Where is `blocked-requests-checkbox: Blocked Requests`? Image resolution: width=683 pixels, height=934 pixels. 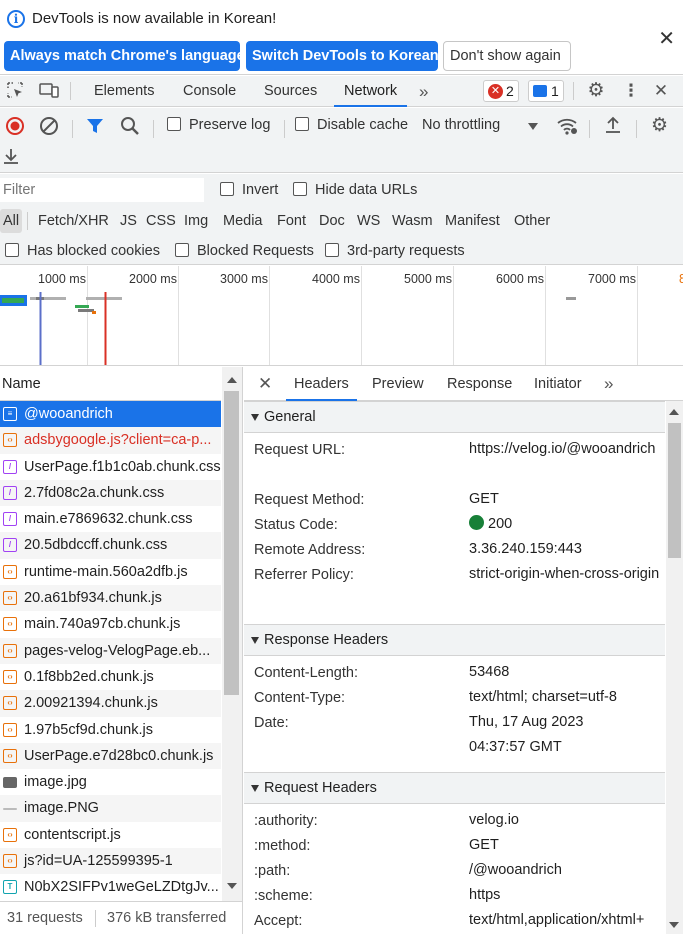
blocked-requests-checkbox: Blocked Requests is located at coordinates (244, 251).